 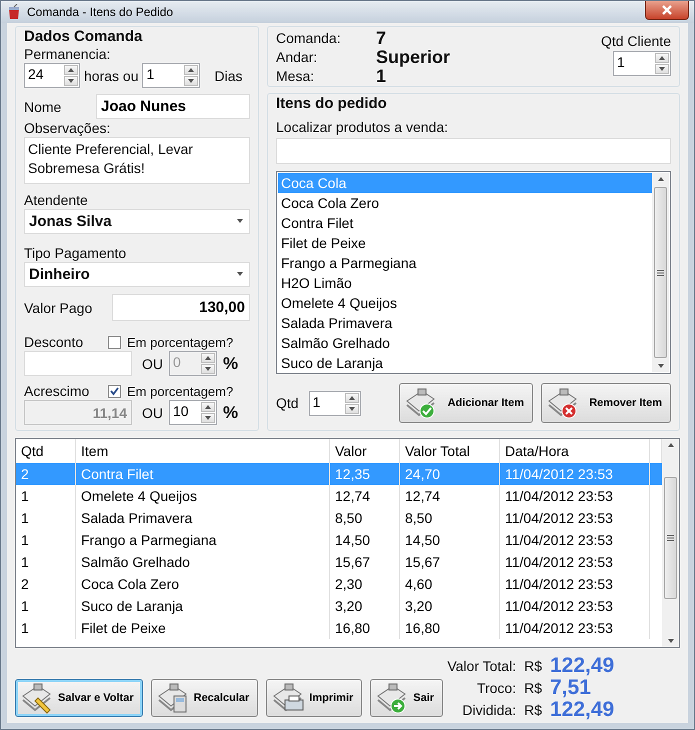 I want to click on table-cell: 3,20, so click(x=450, y=606).